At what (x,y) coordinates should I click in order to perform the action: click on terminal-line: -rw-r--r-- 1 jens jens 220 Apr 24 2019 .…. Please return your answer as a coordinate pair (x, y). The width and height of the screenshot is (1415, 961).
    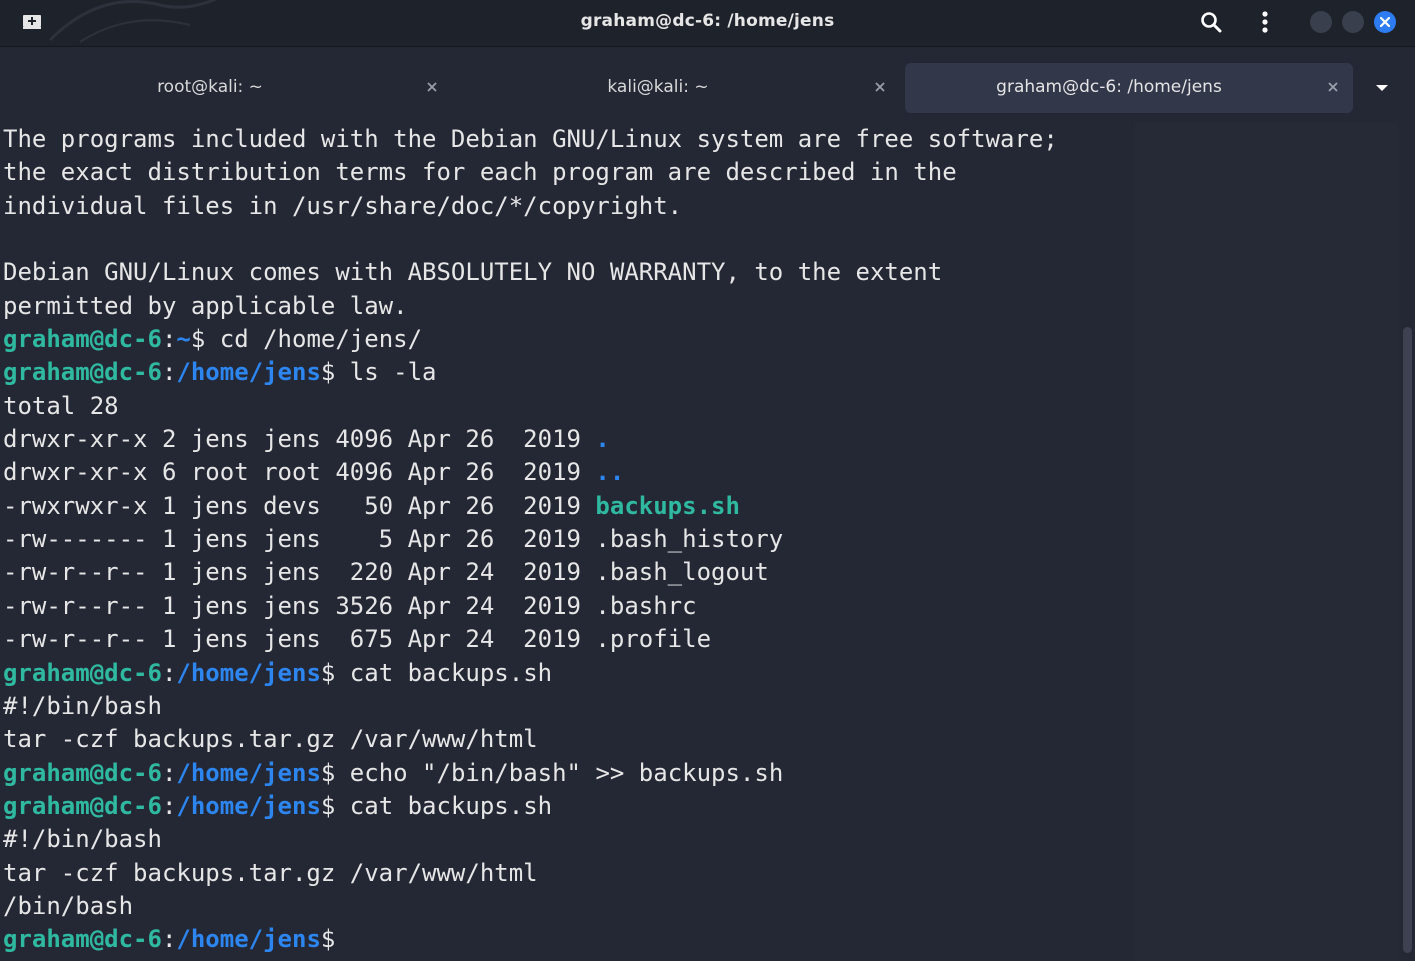
    Looking at the image, I should click on (530, 572).